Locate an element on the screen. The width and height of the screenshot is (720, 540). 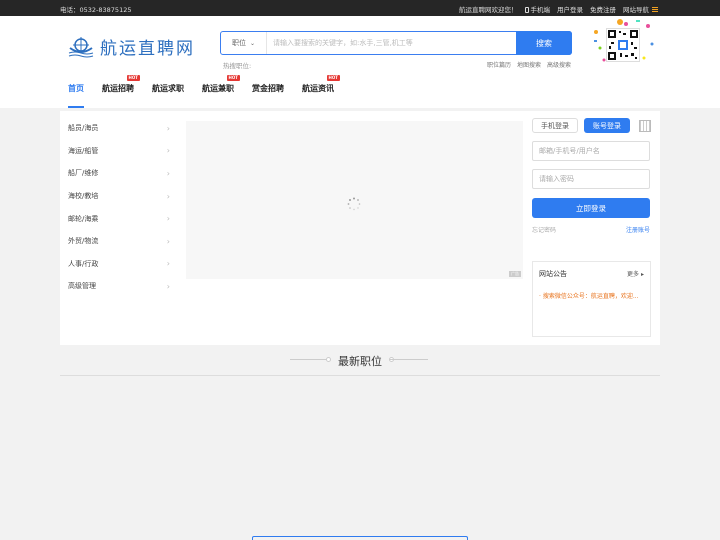
category-item: 外贸/物流 › is located at coordinates (119, 241).